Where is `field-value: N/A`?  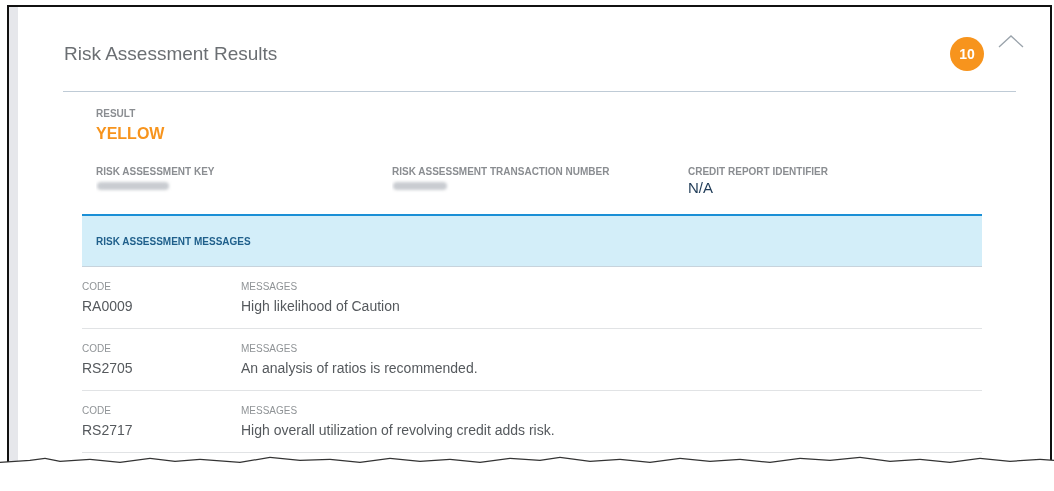
field-value: N/A is located at coordinates (701, 187).